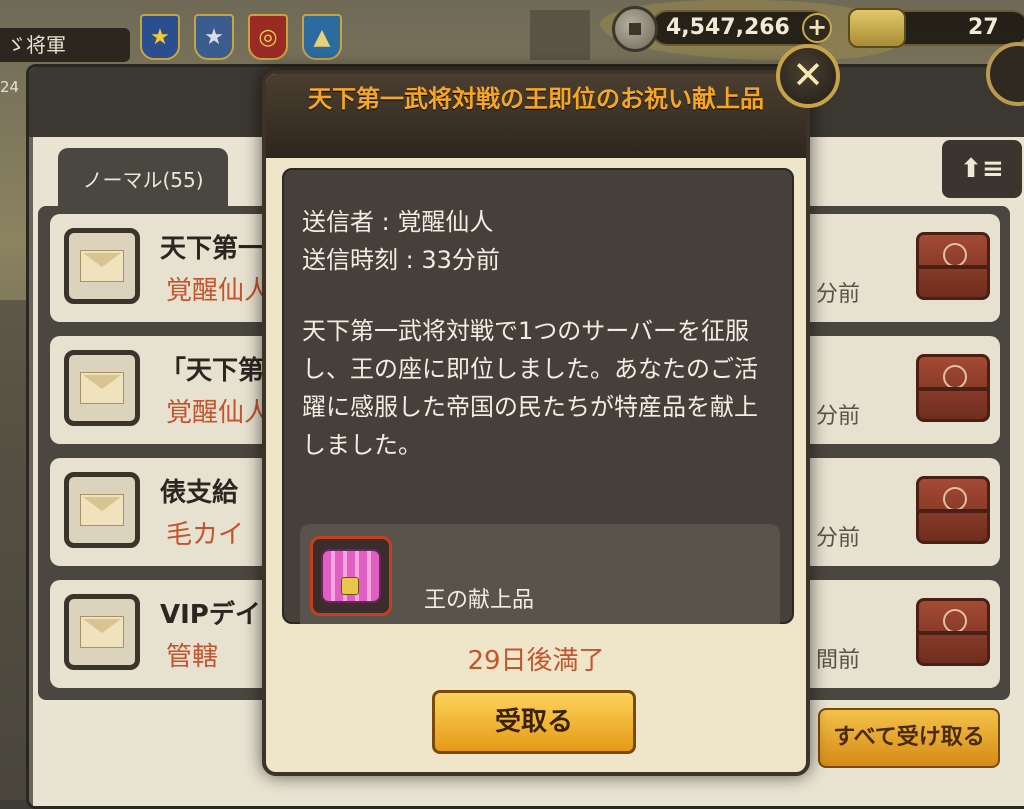  I want to click on collect-all-button: すべて受け取る, so click(909, 738).